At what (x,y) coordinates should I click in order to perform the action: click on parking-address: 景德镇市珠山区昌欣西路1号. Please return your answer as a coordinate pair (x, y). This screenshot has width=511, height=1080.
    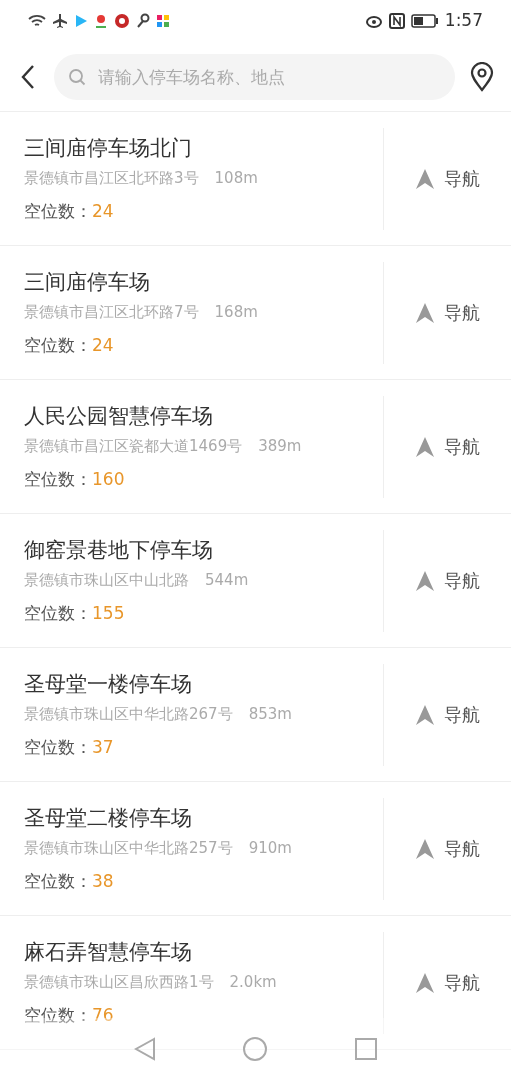
    Looking at the image, I should click on (119, 982).